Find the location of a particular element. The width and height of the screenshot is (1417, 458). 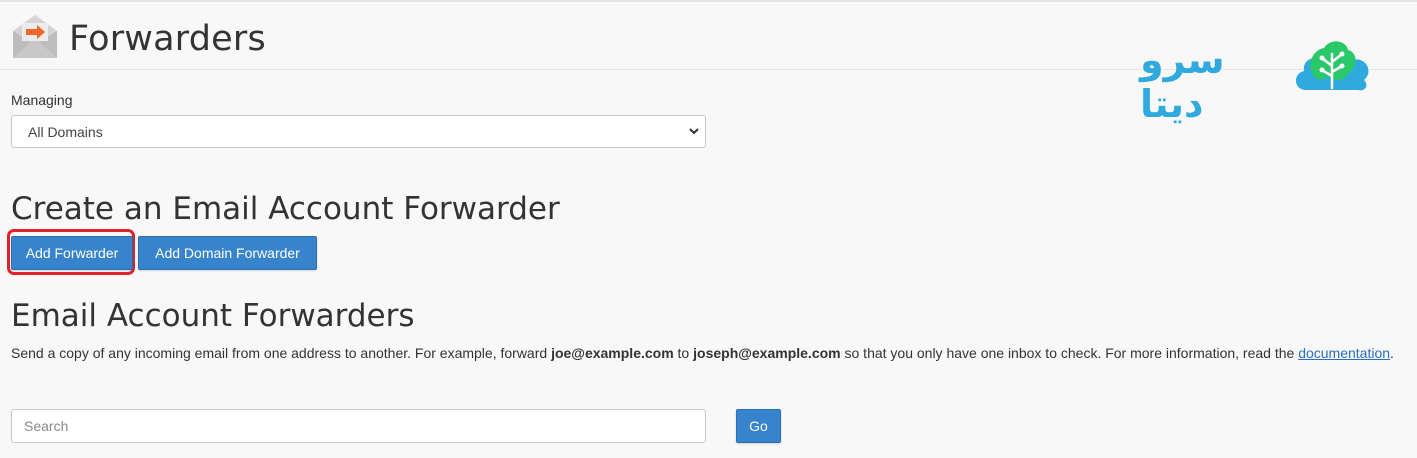

managing-label: Managing is located at coordinates (42, 100).